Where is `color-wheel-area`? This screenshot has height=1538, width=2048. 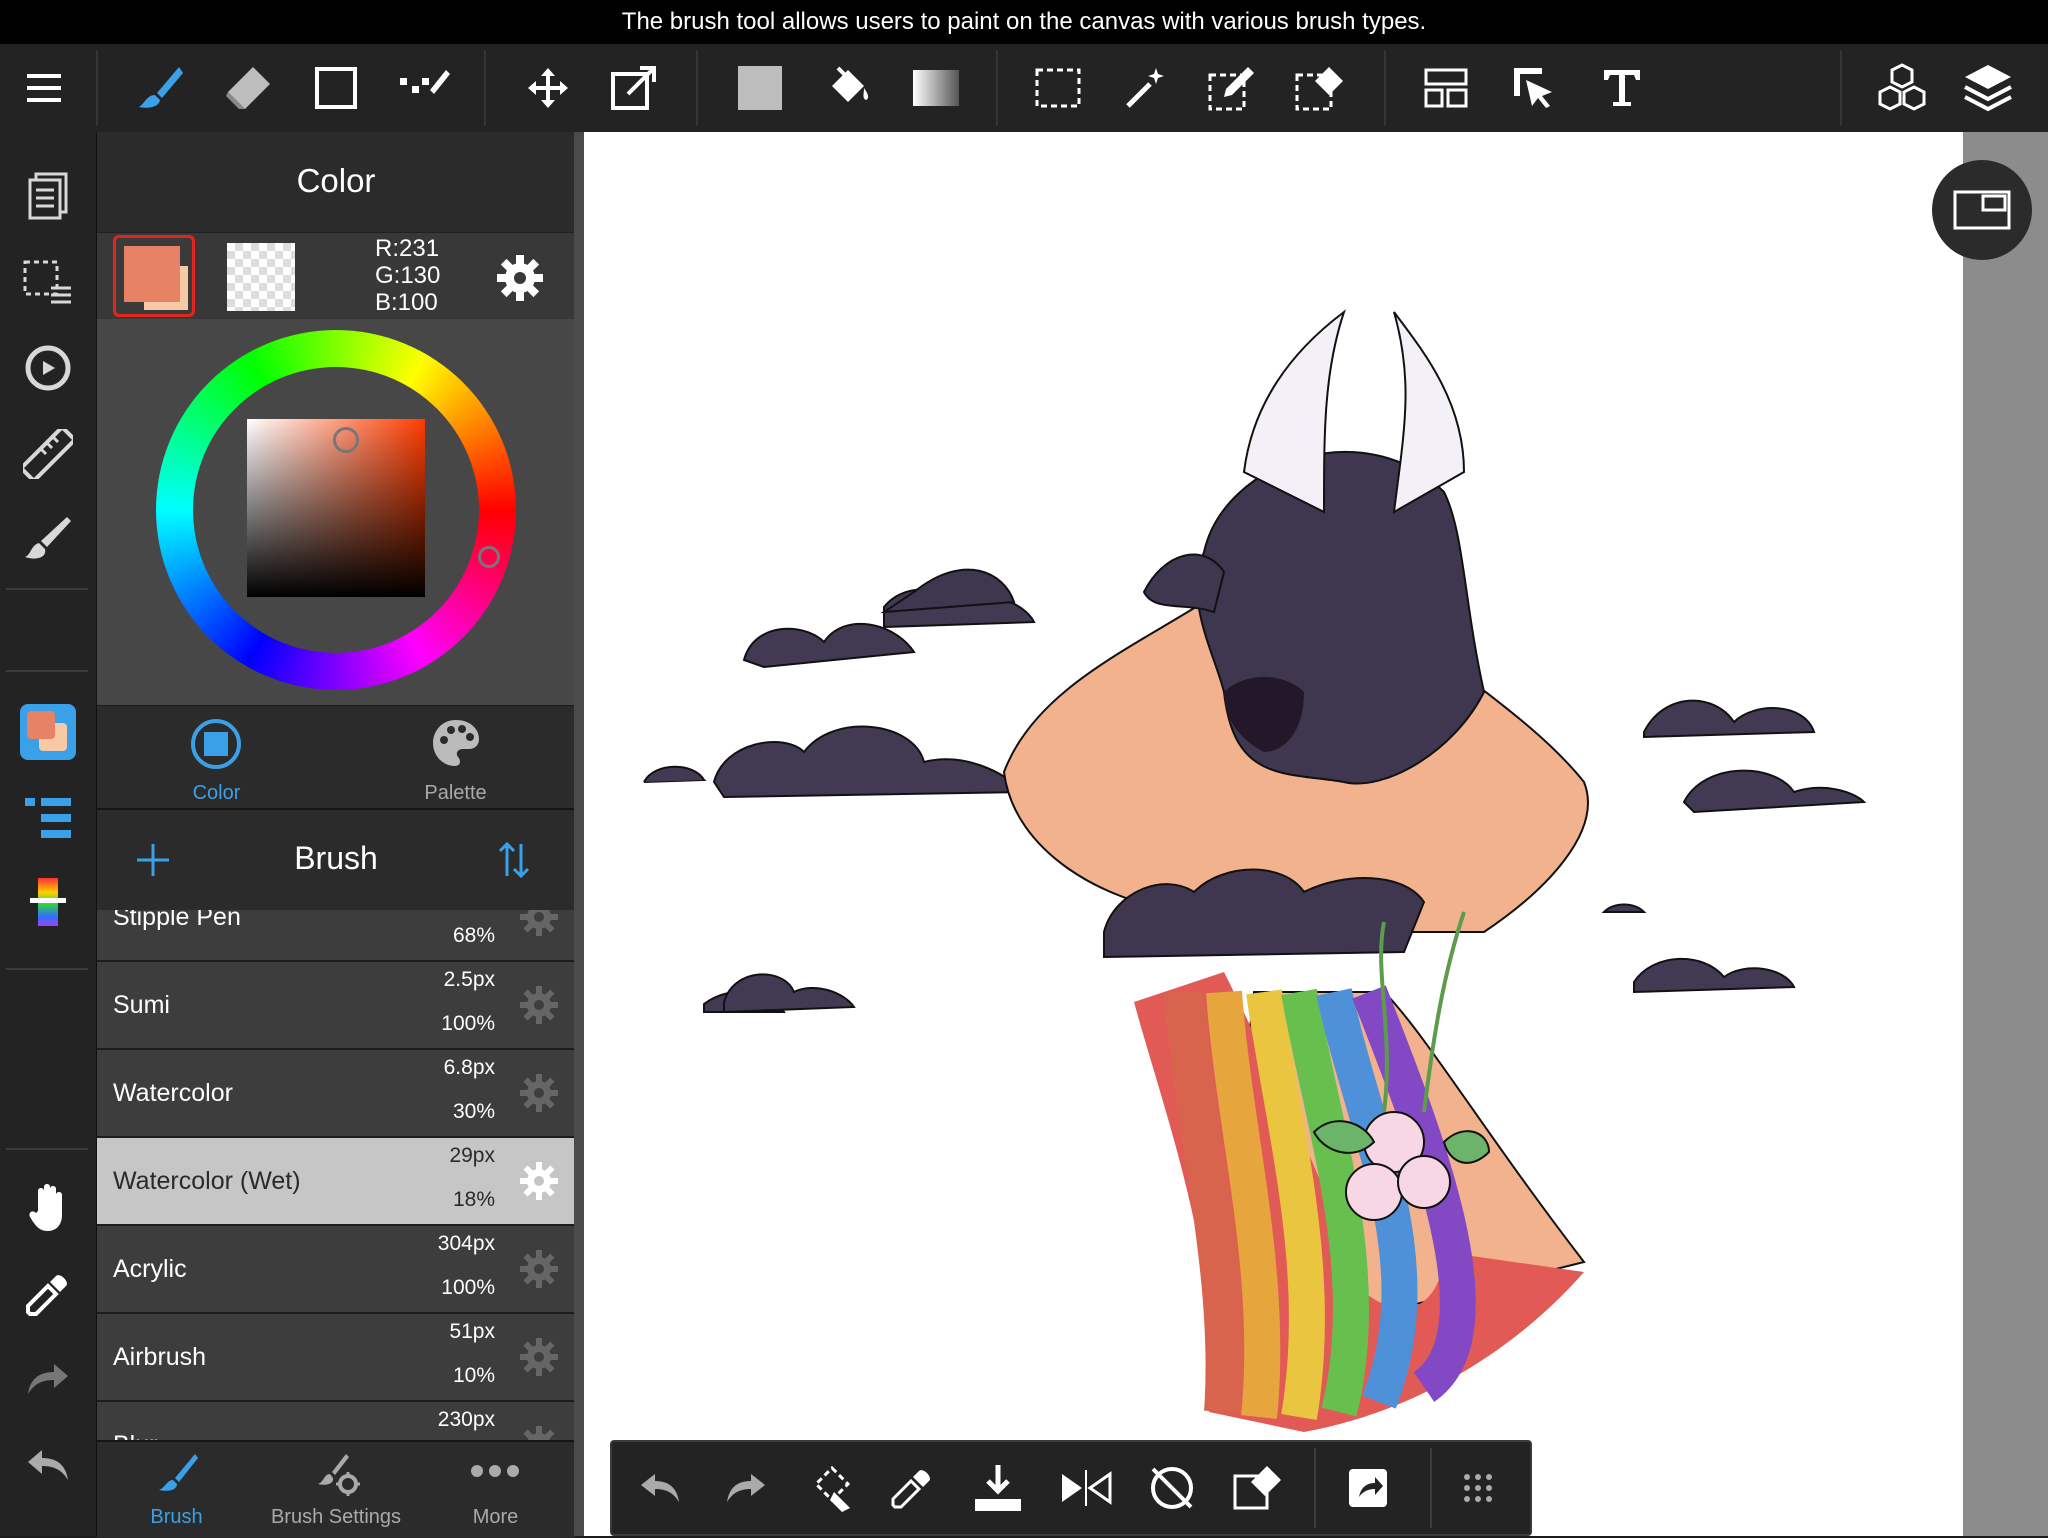
color-wheel-area is located at coordinates (336, 512).